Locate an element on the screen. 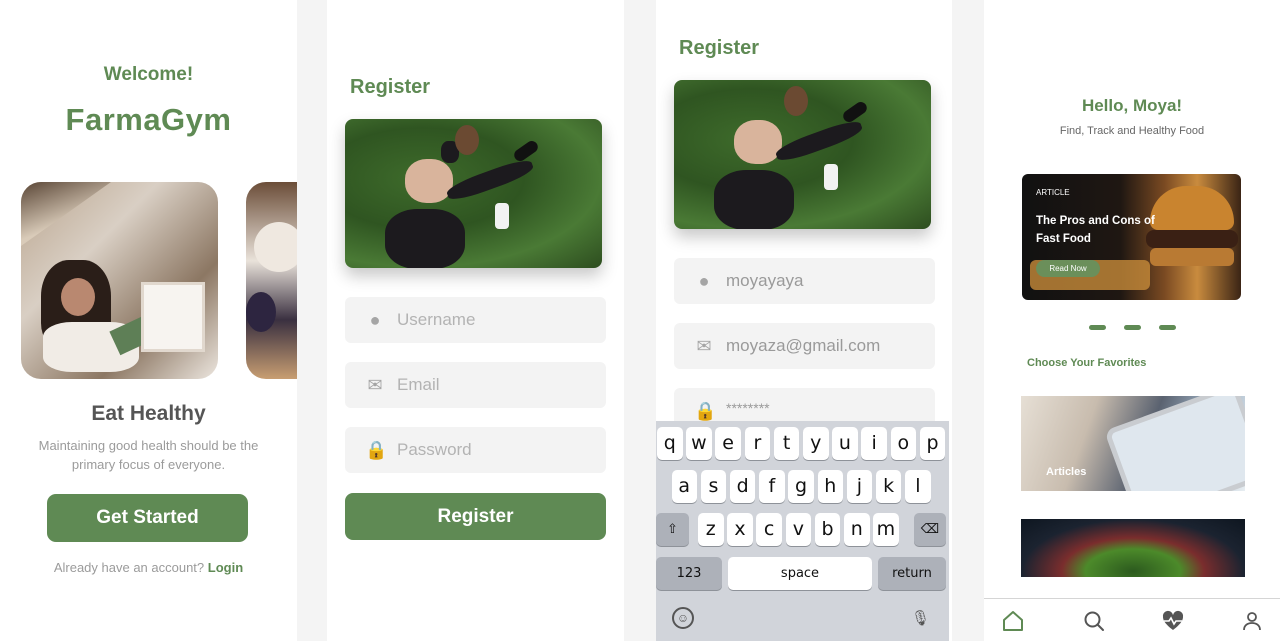  backspace-key: ⌫ is located at coordinates (930, 529).